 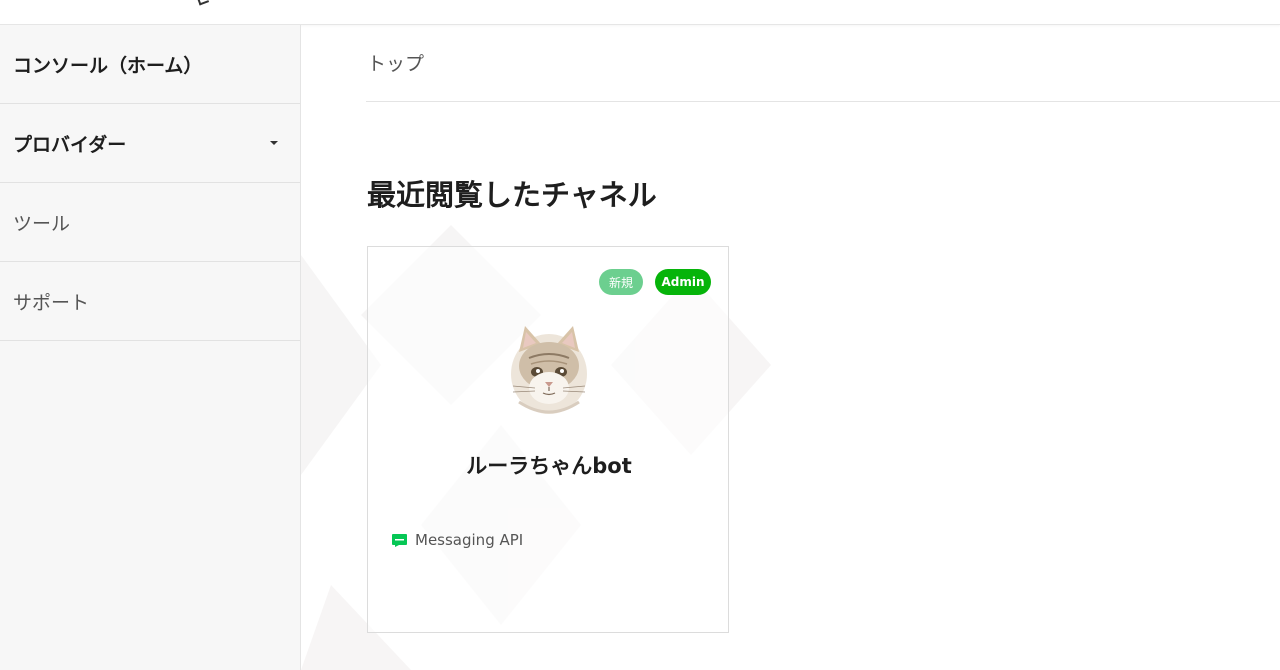 I want to click on sidebar-item-tools: ツール, so click(x=150, y=222).